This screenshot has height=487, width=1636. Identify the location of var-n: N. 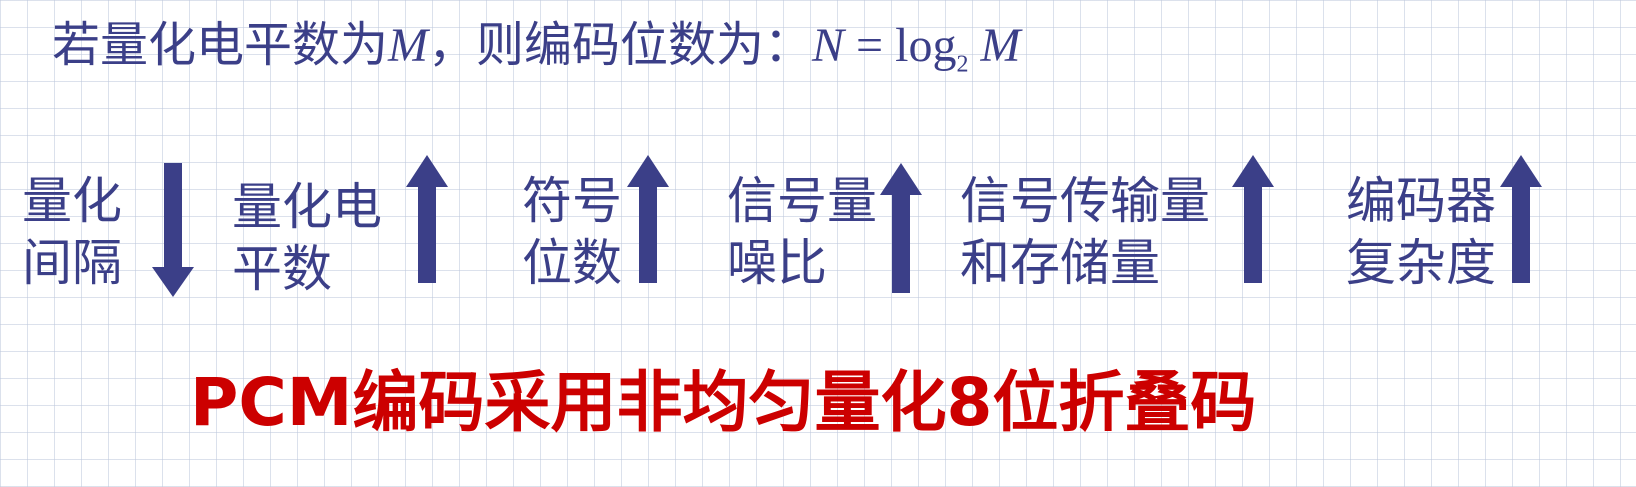
(828, 45).